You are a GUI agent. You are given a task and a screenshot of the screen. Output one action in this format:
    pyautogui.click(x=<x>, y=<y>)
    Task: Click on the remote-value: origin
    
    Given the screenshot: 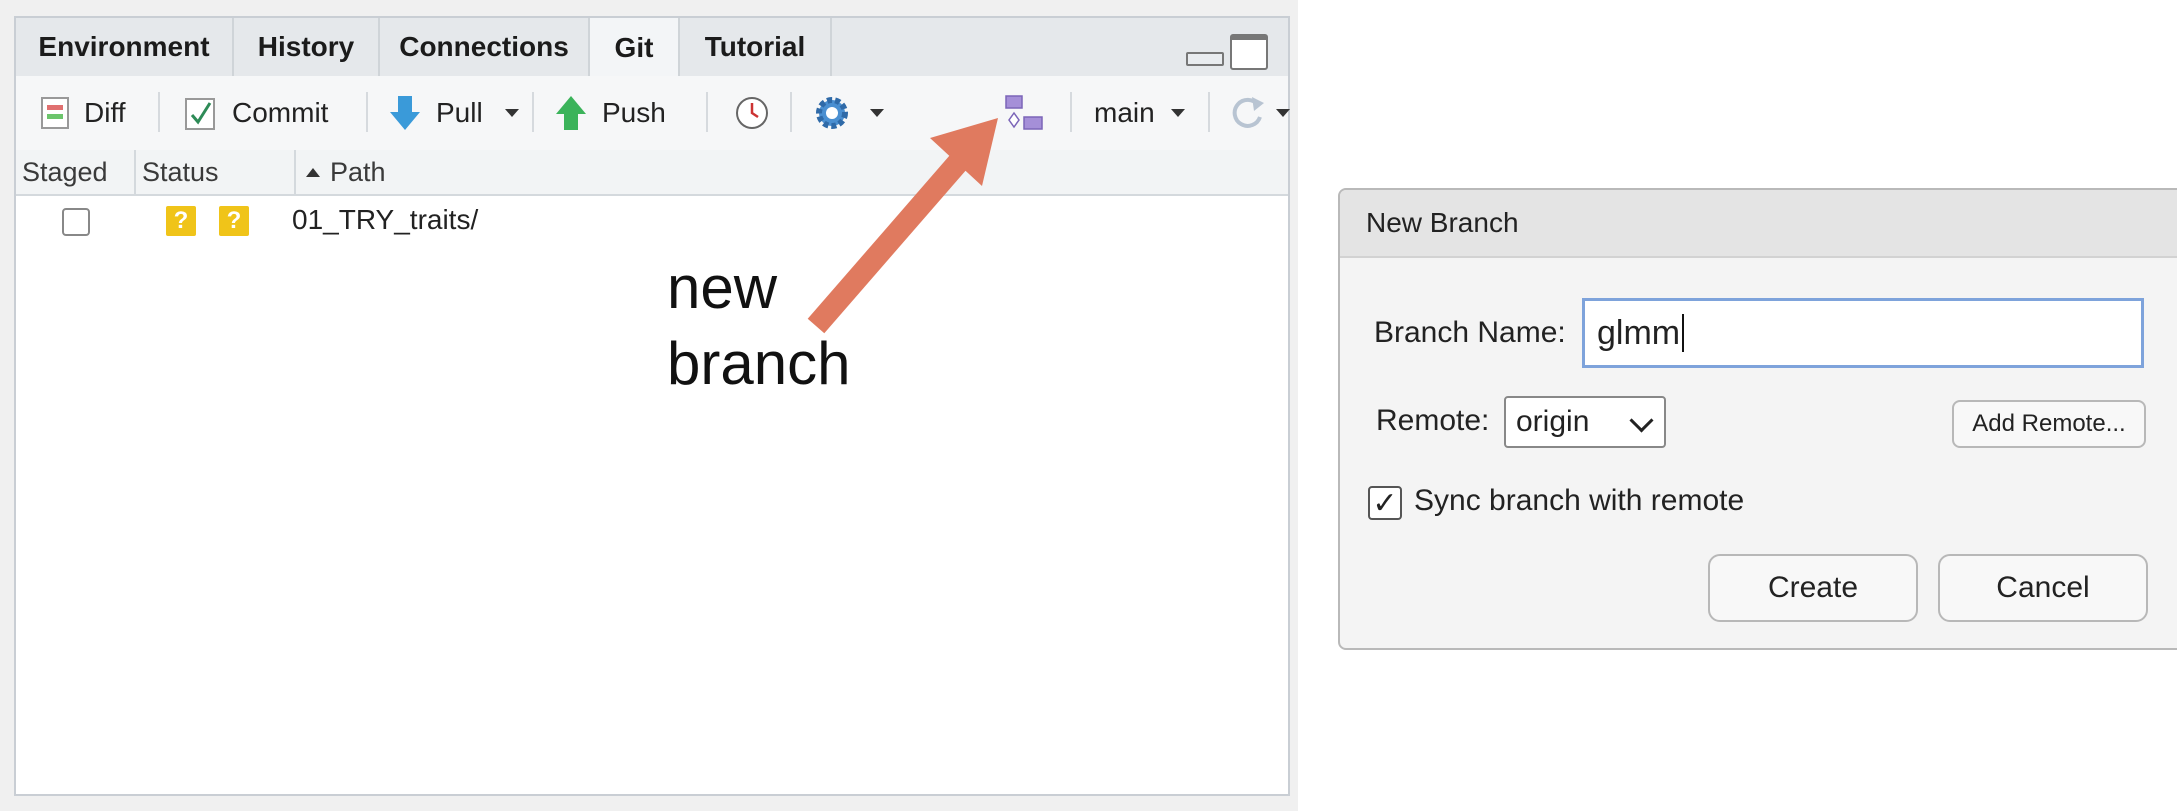 What is the action you would take?
    pyautogui.click(x=1553, y=421)
    